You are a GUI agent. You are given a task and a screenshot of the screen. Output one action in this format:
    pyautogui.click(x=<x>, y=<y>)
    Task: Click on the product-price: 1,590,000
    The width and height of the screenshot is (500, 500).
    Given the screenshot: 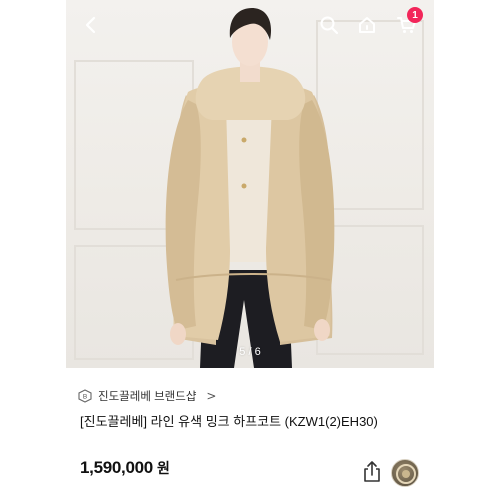 What is the action you would take?
    pyautogui.click(x=116, y=467)
    